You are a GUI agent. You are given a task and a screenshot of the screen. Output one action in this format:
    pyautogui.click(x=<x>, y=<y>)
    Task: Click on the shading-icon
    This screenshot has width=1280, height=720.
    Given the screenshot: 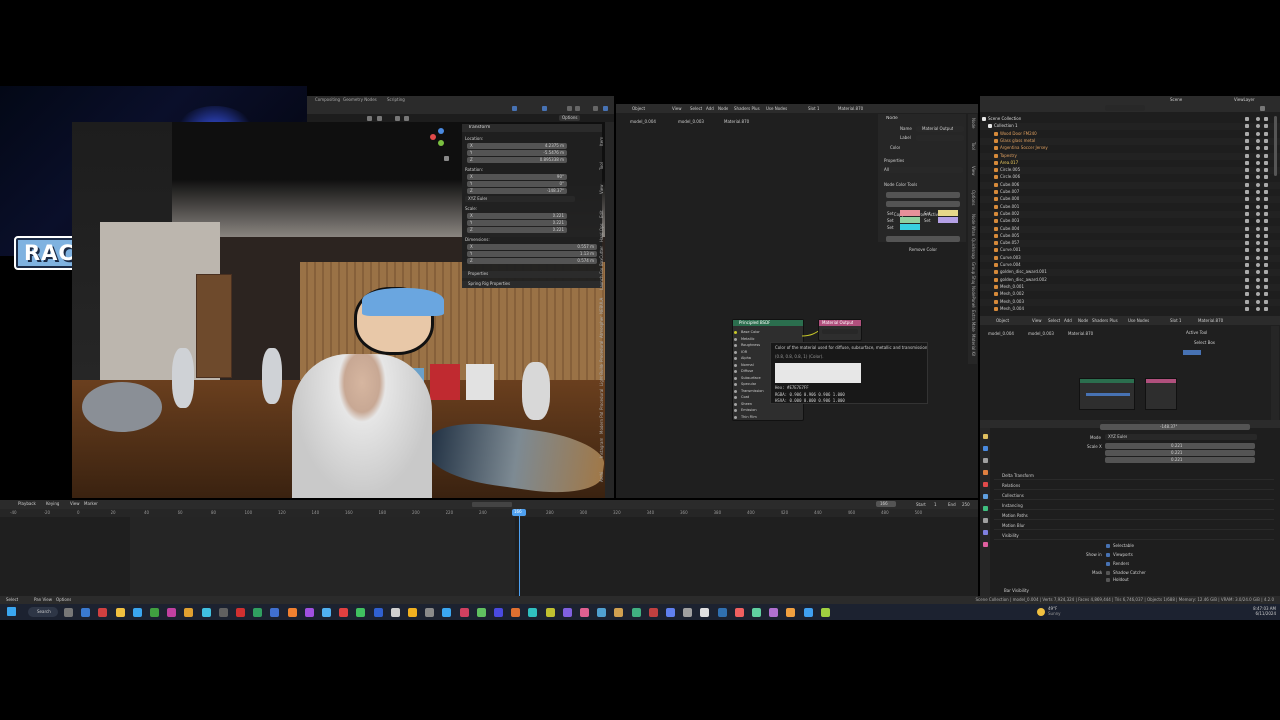 What is the action you would take?
    pyautogui.click(x=544, y=108)
    